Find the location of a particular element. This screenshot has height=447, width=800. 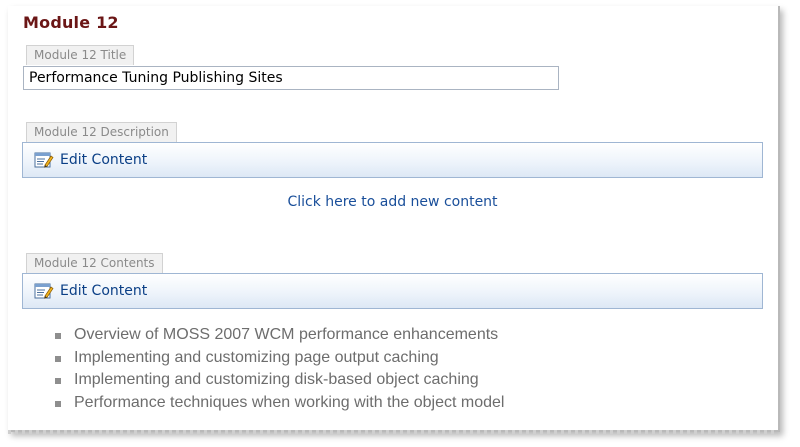

title-input is located at coordinates (291, 78).